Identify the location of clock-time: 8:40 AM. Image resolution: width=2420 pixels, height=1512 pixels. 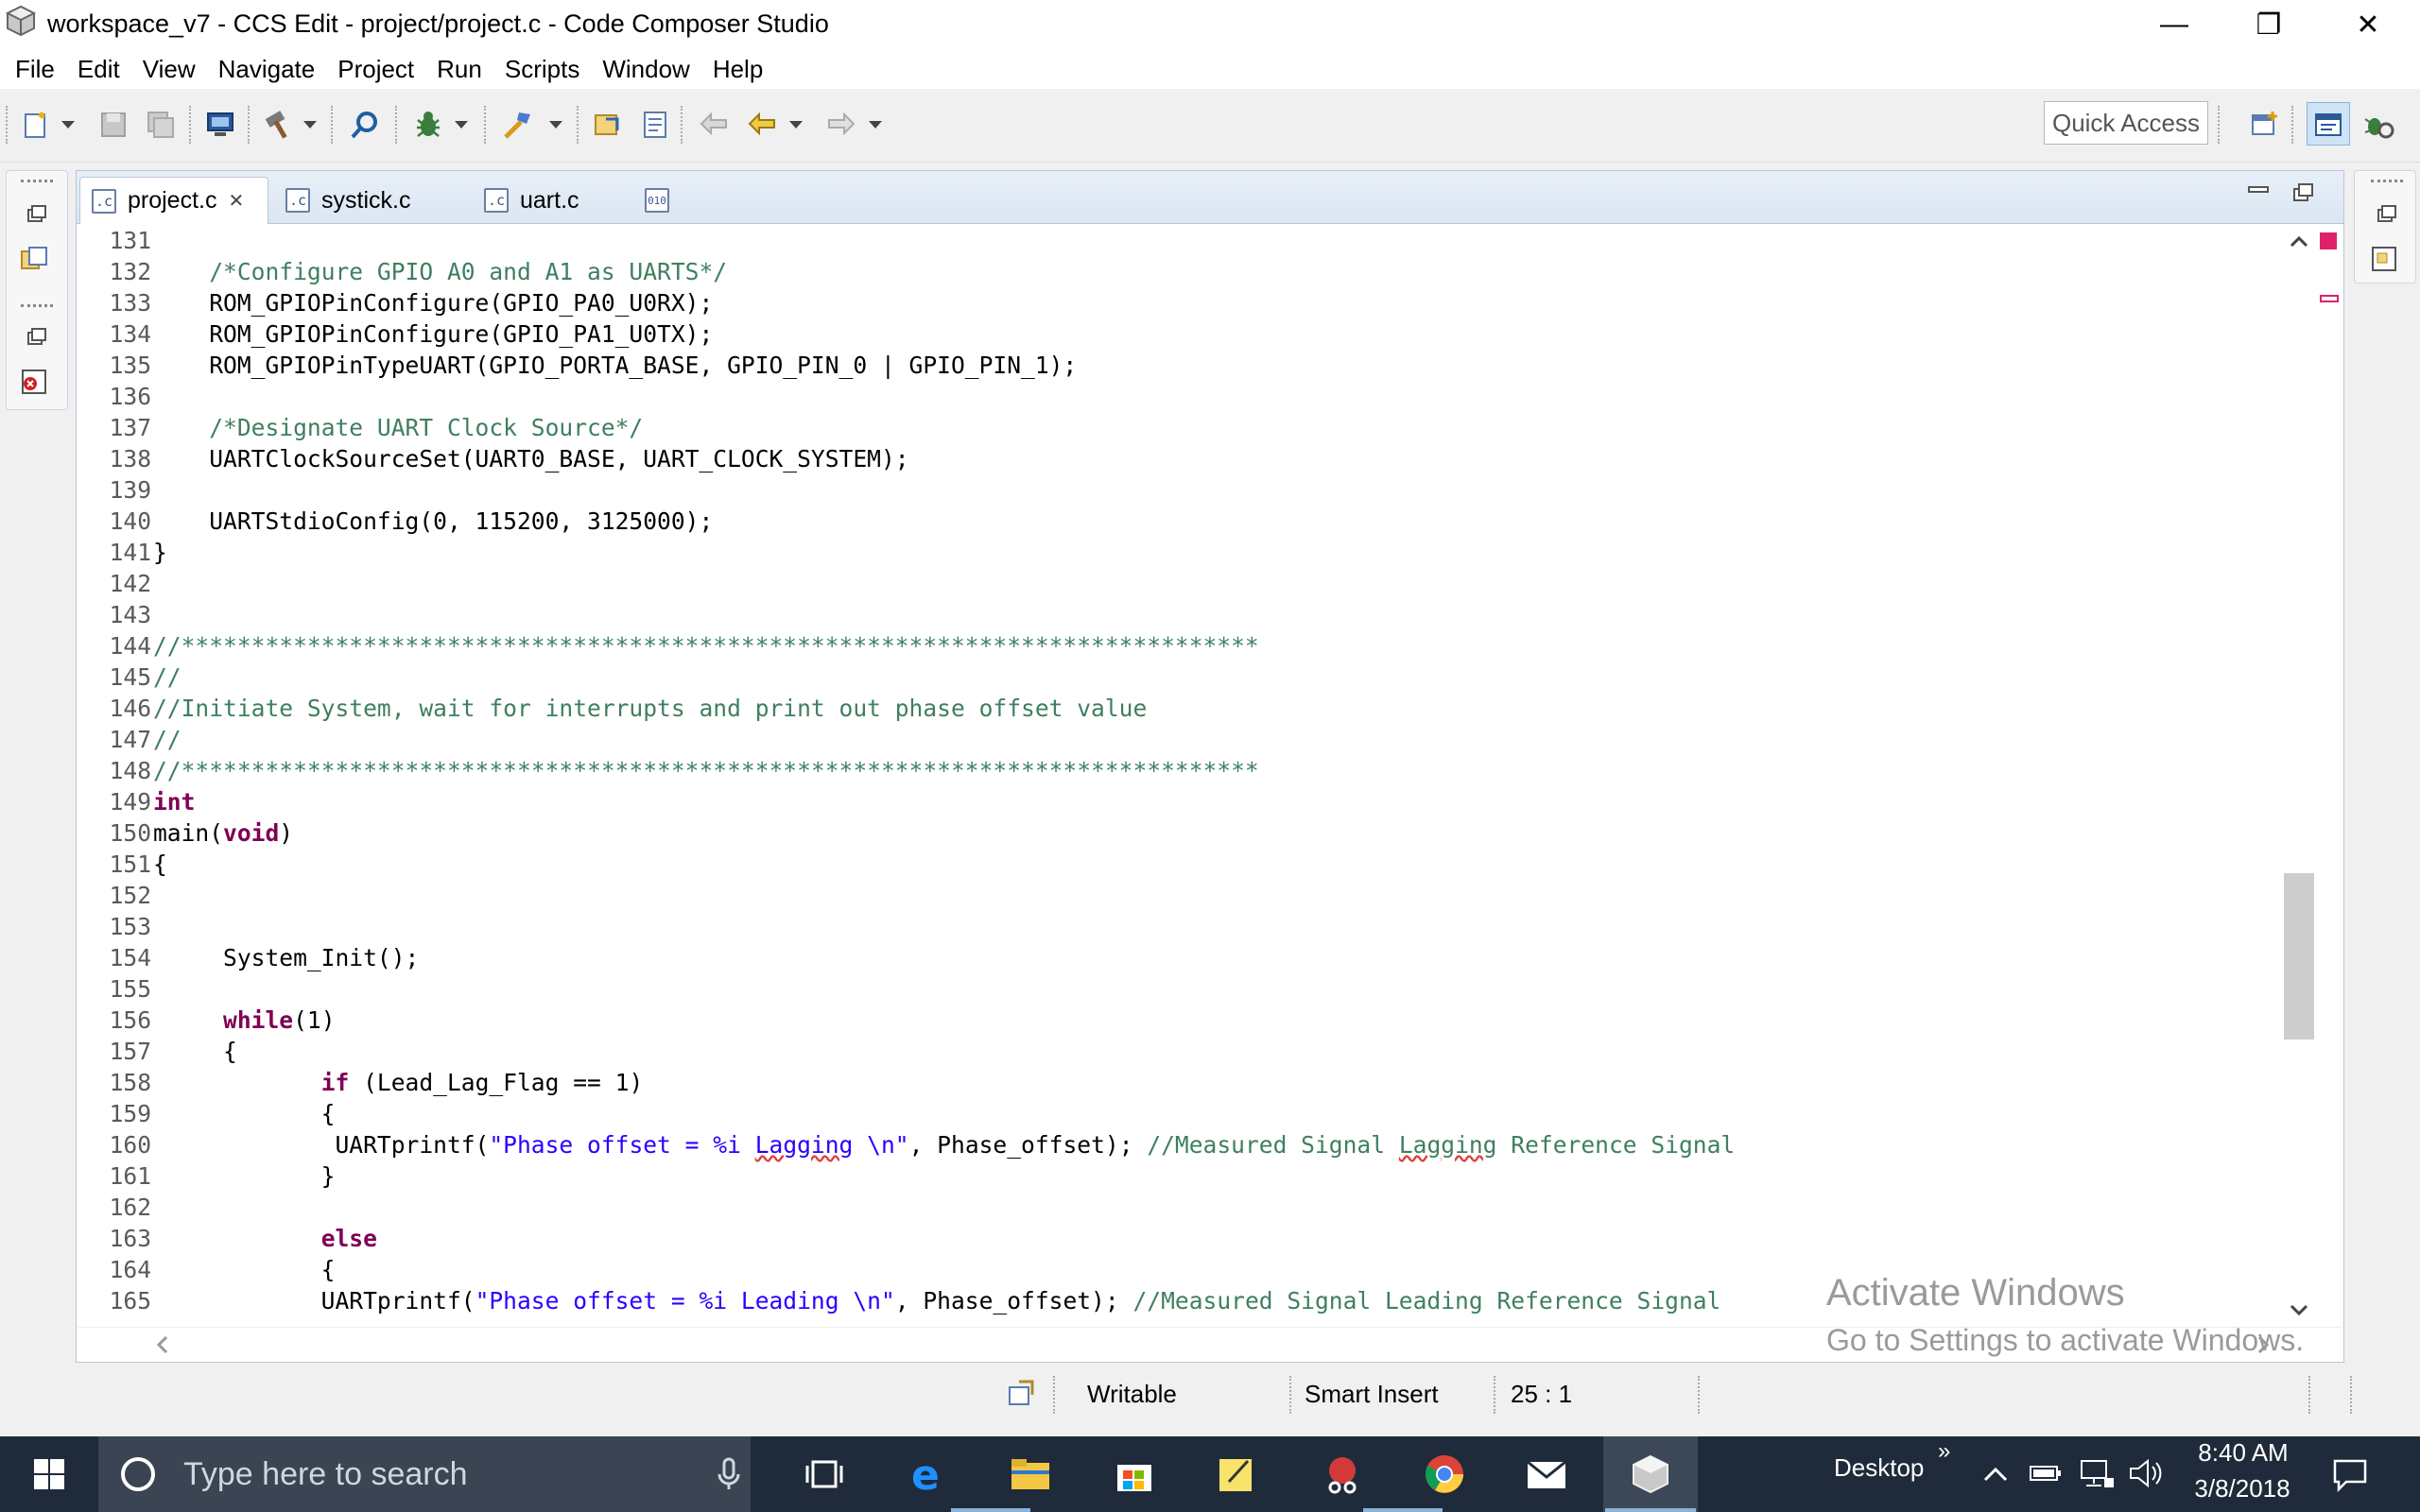
(2243, 1453).